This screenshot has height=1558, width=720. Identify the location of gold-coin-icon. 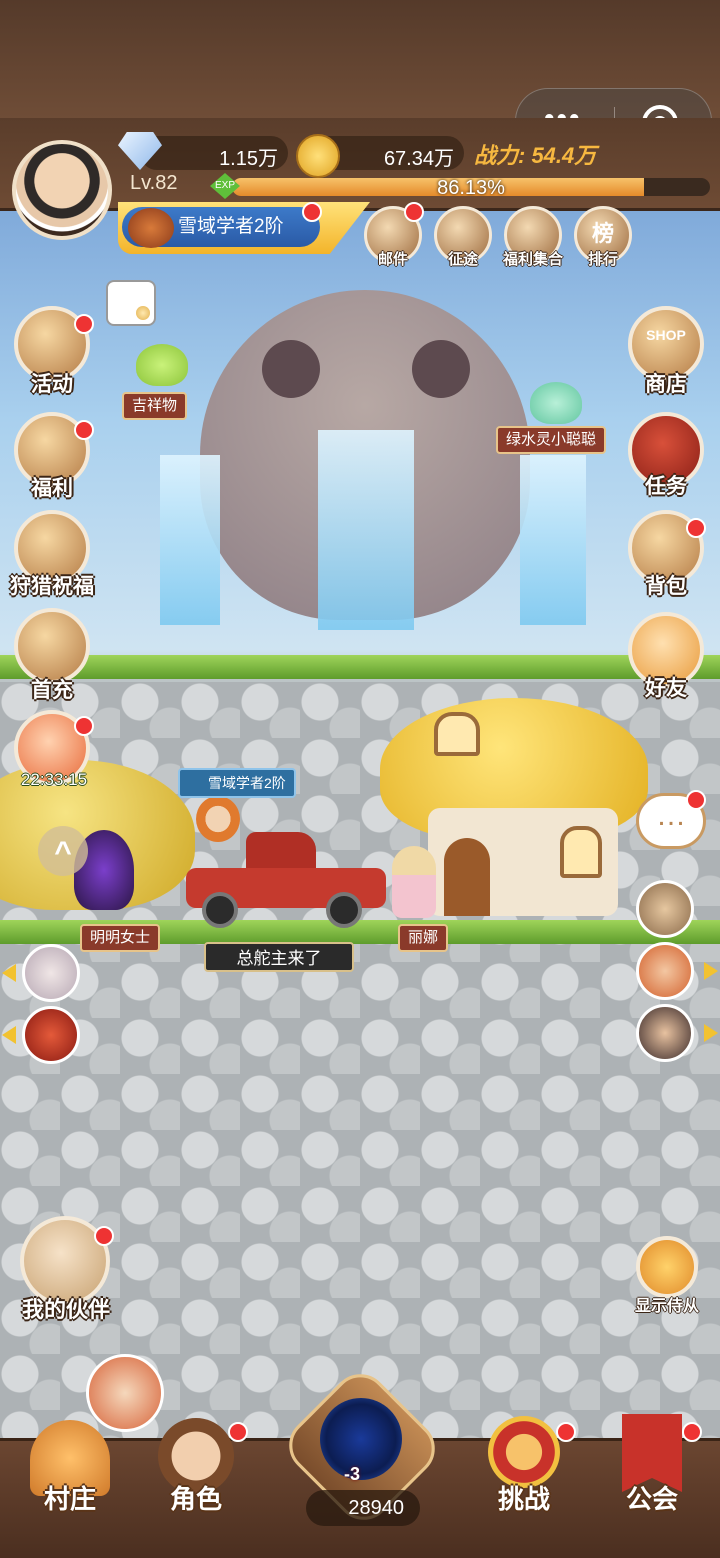
(318, 156).